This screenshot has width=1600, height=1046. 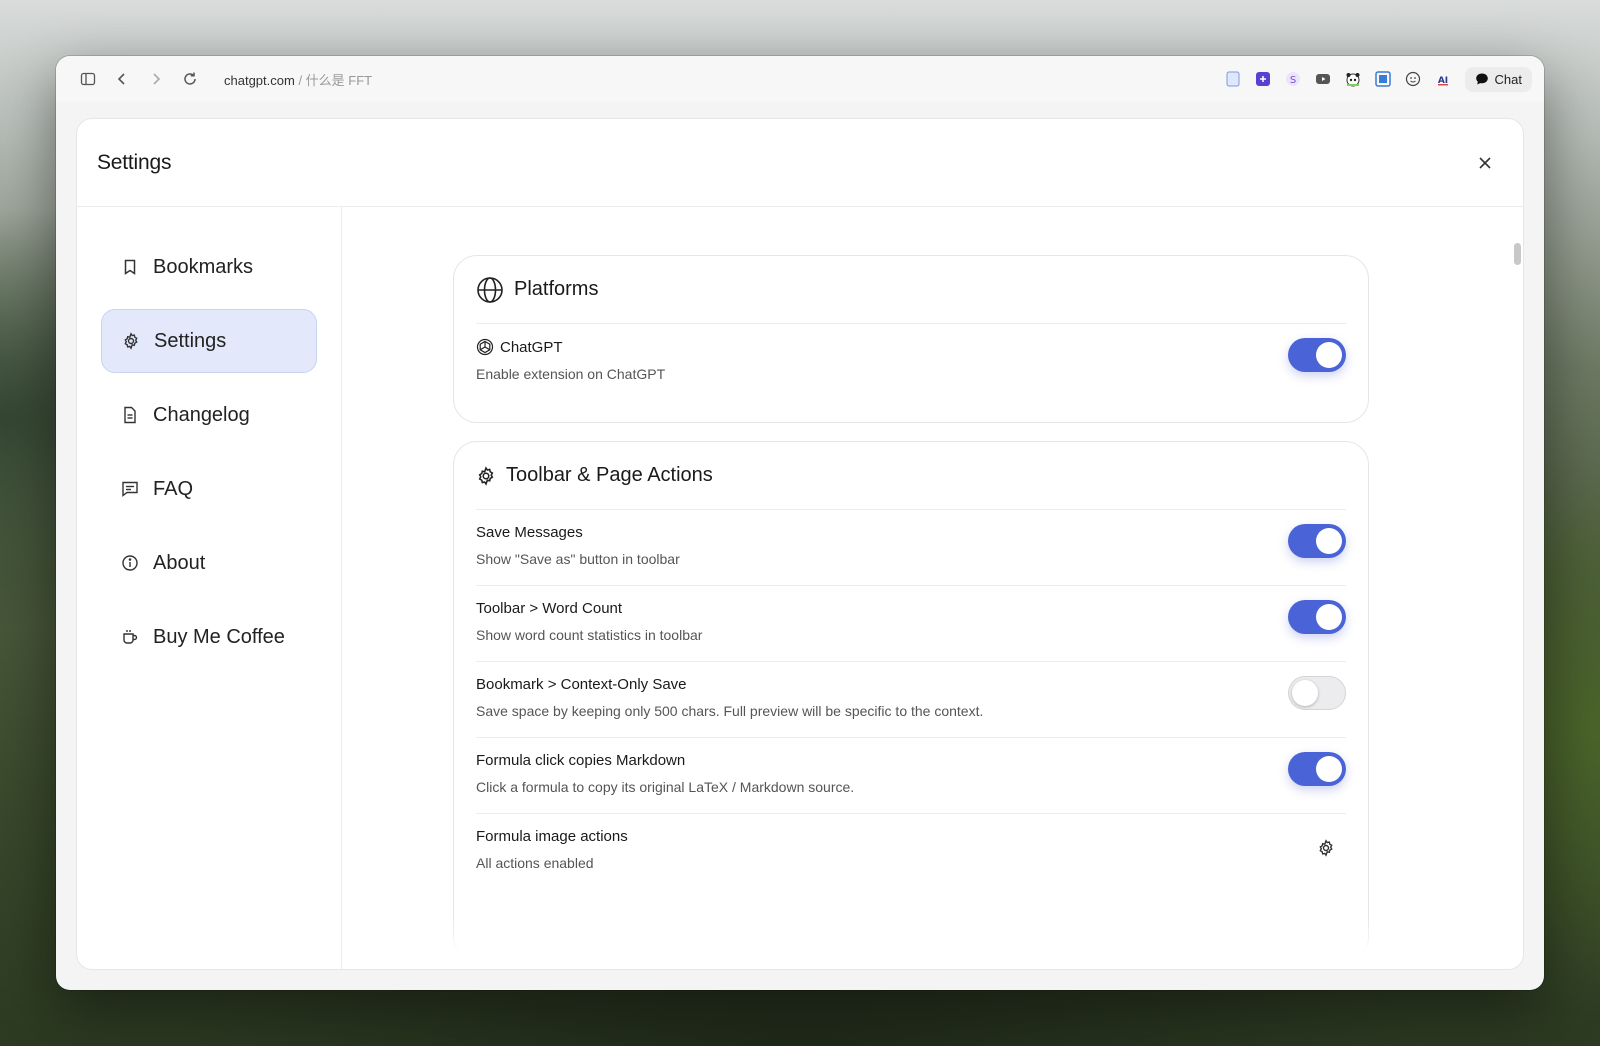 I want to click on row-title: ChatGPT, so click(x=911, y=347).